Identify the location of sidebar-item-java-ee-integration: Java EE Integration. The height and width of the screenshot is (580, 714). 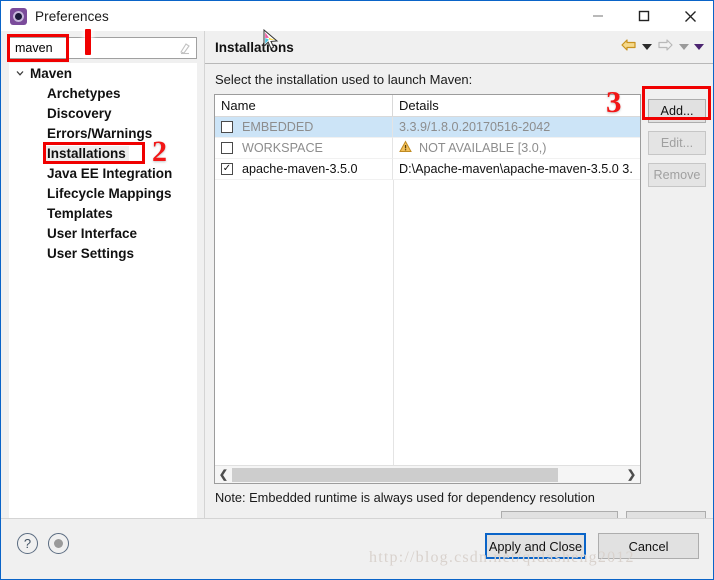
(103, 173).